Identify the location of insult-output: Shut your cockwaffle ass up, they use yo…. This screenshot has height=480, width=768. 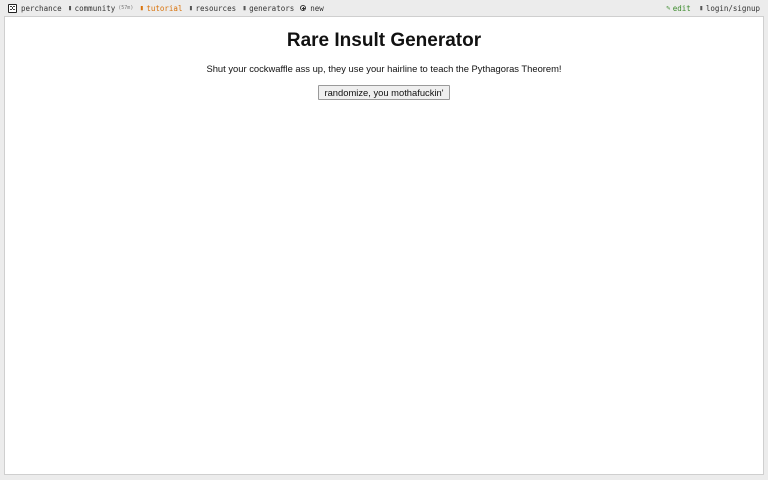
(384, 68).